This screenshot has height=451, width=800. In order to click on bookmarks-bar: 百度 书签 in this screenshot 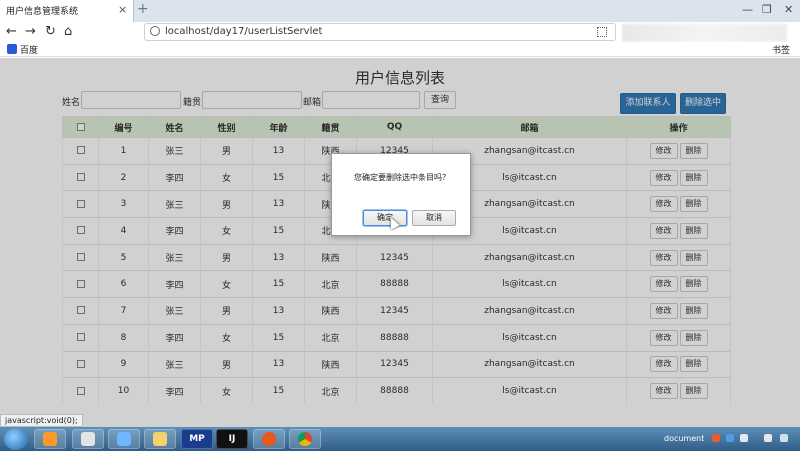, I will do `click(400, 49)`.